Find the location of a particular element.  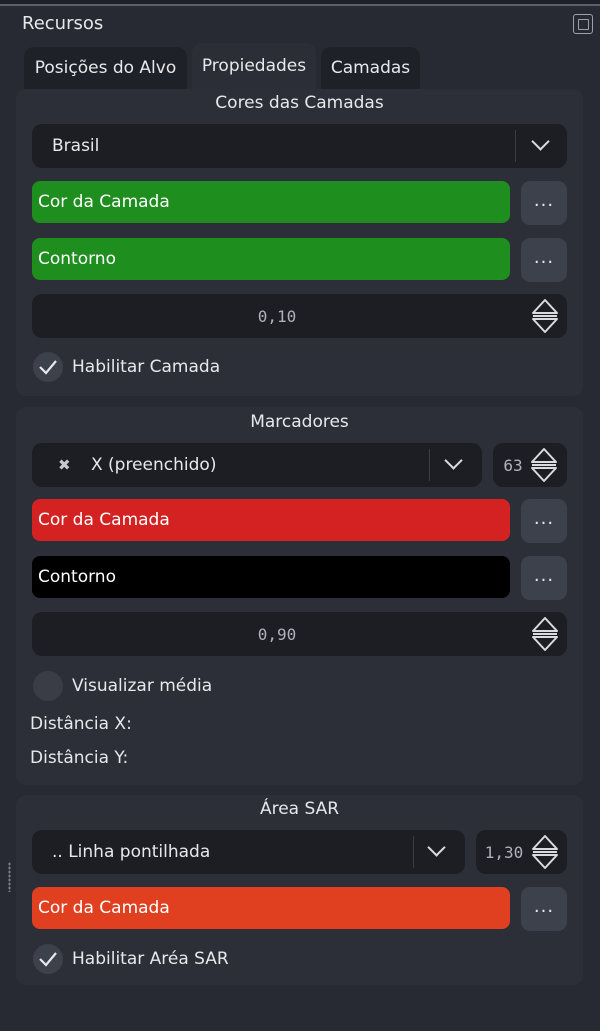

sar-area-title: Área SAR is located at coordinates (299, 809).